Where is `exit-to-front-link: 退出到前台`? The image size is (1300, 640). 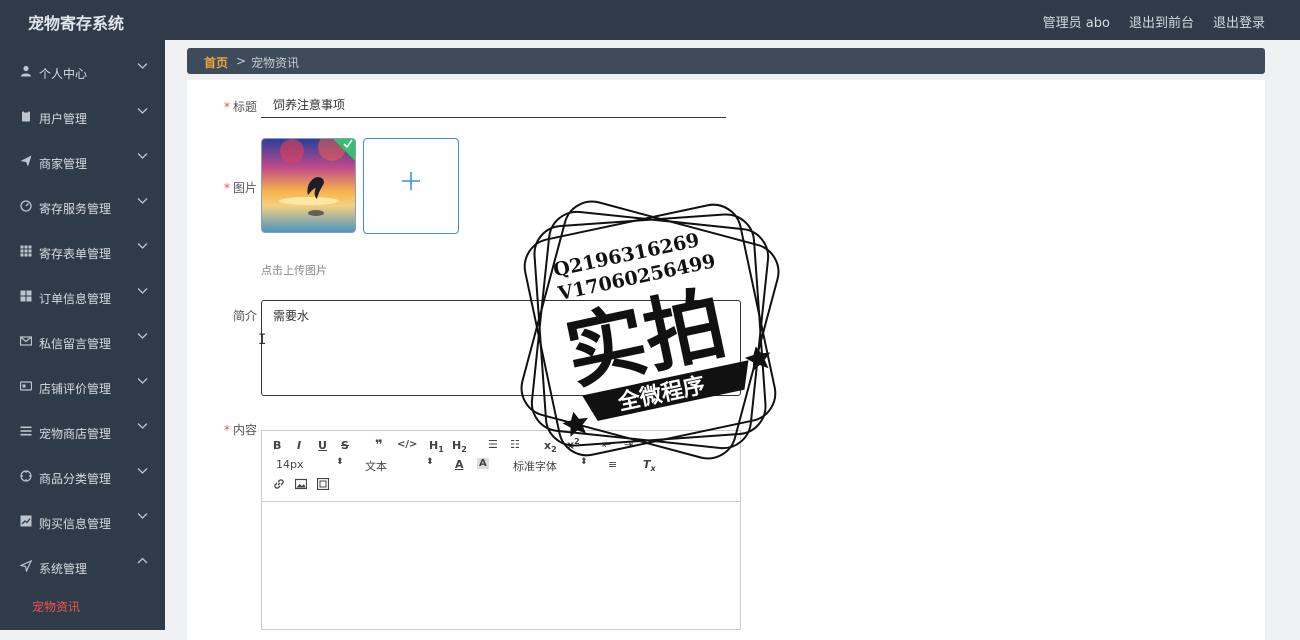
exit-to-front-link: 退出到前台 is located at coordinates (1161, 21).